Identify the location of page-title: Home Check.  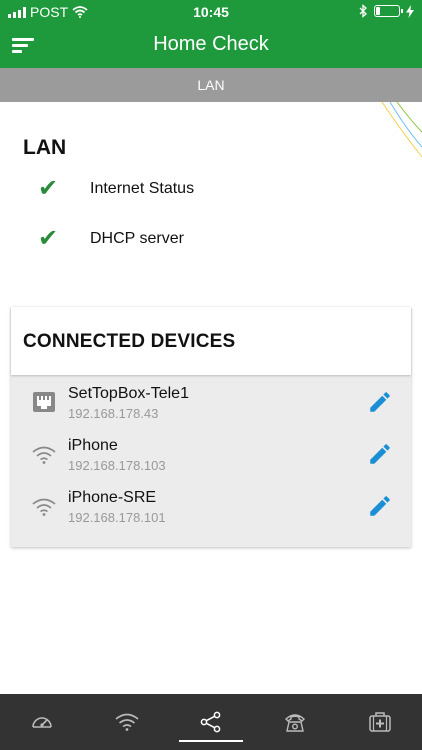
(211, 44).